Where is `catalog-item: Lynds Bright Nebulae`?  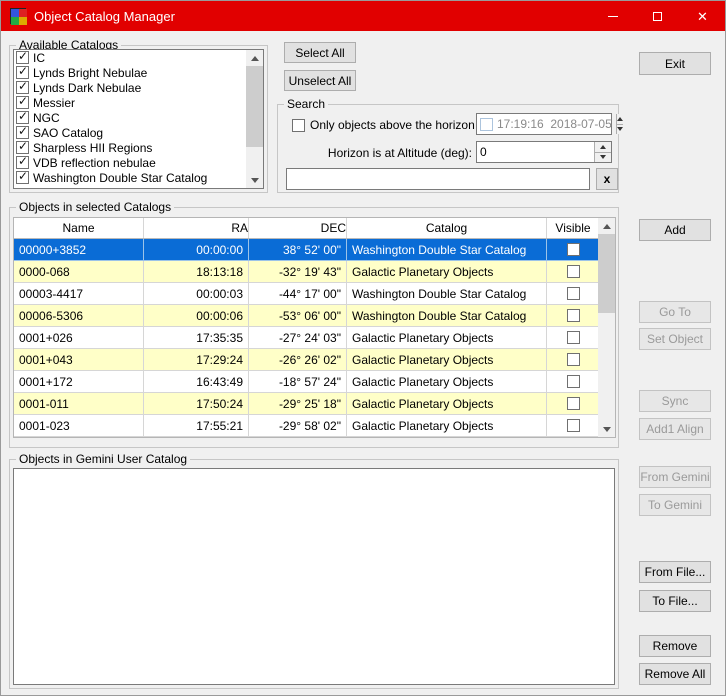 catalog-item: Lynds Bright Nebulae is located at coordinates (138, 72).